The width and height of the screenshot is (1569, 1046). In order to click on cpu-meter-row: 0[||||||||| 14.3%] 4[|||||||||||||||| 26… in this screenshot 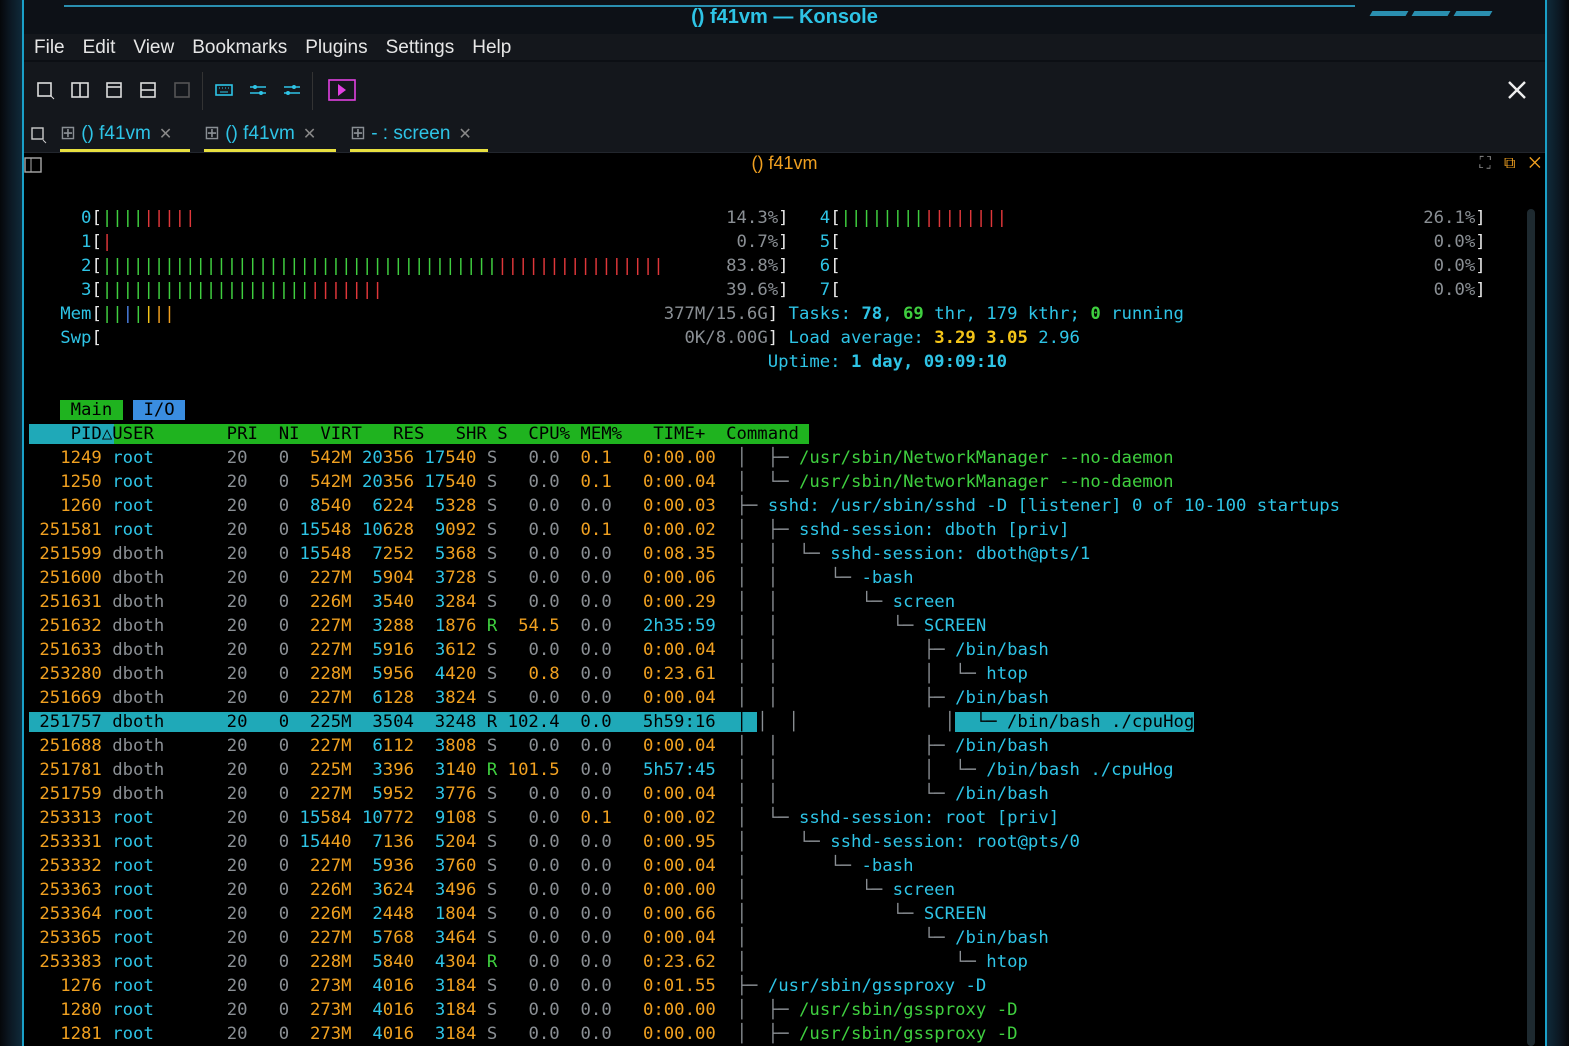, I will do `click(783, 218)`.